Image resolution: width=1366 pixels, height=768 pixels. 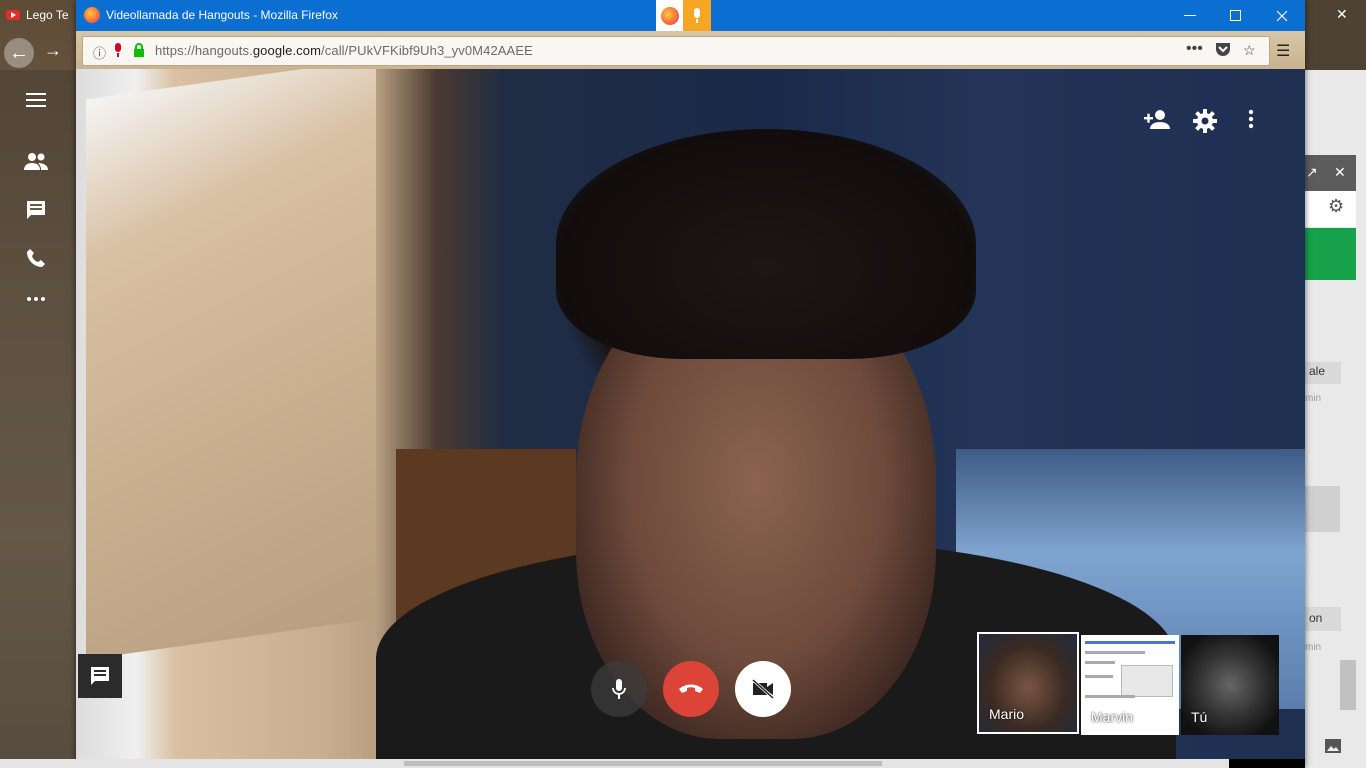 I want to click on scrollbar, so click(x=1348, y=685).